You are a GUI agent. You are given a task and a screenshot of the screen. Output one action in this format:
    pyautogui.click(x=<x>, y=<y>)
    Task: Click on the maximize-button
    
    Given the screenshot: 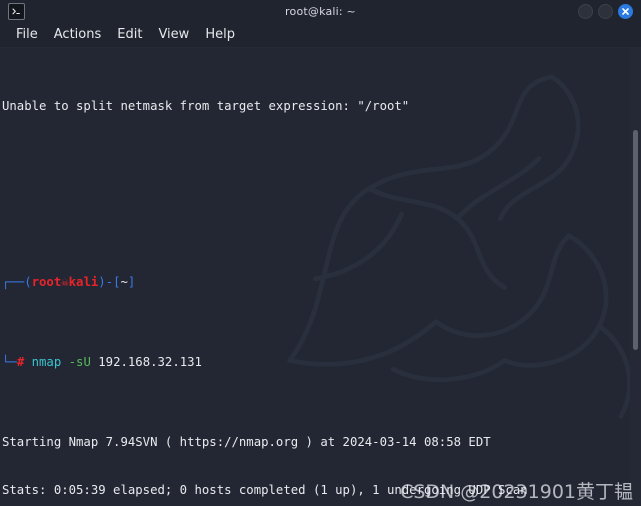 What is the action you would take?
    pyautogui.click(x=605, y=11)
    